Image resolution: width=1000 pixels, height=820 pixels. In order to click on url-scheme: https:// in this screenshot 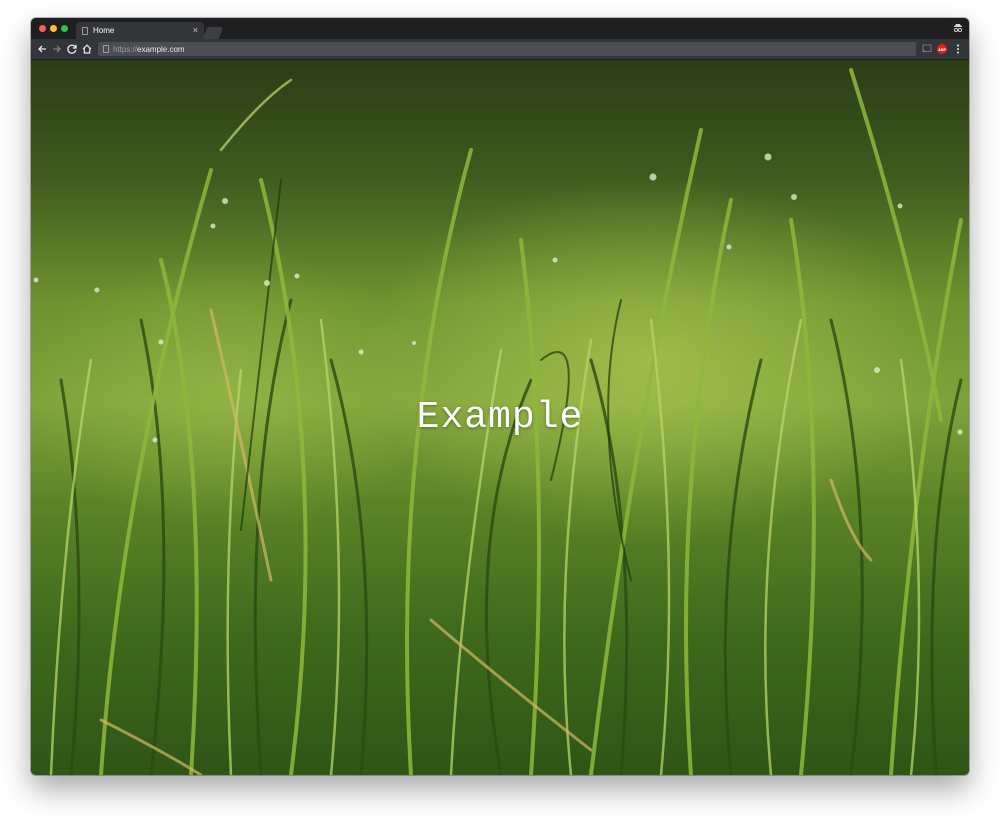, I will do `click(125, 49)`.